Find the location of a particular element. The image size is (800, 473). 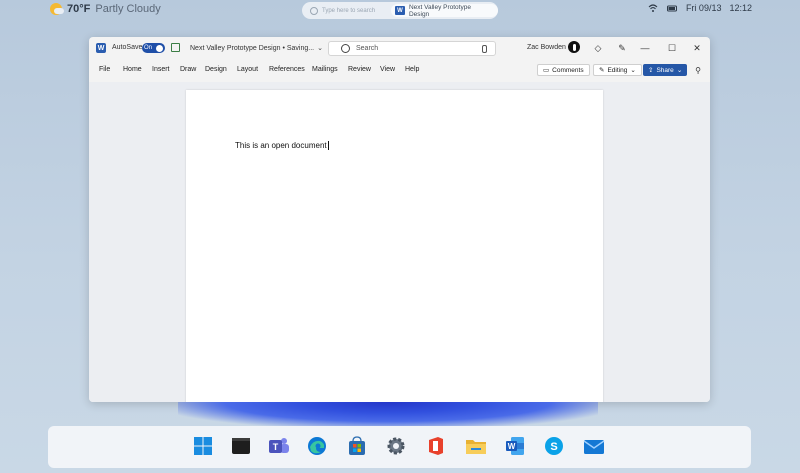

avatar is located at coordinates (574, 47).